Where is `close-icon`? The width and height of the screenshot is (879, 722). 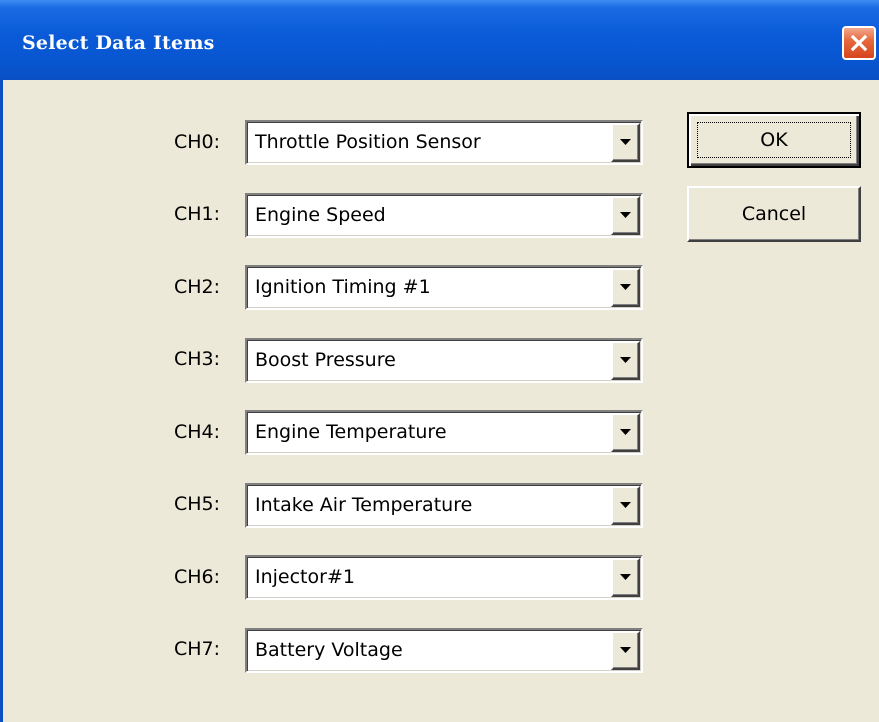
close-icon is located at coordinates (859, 43).